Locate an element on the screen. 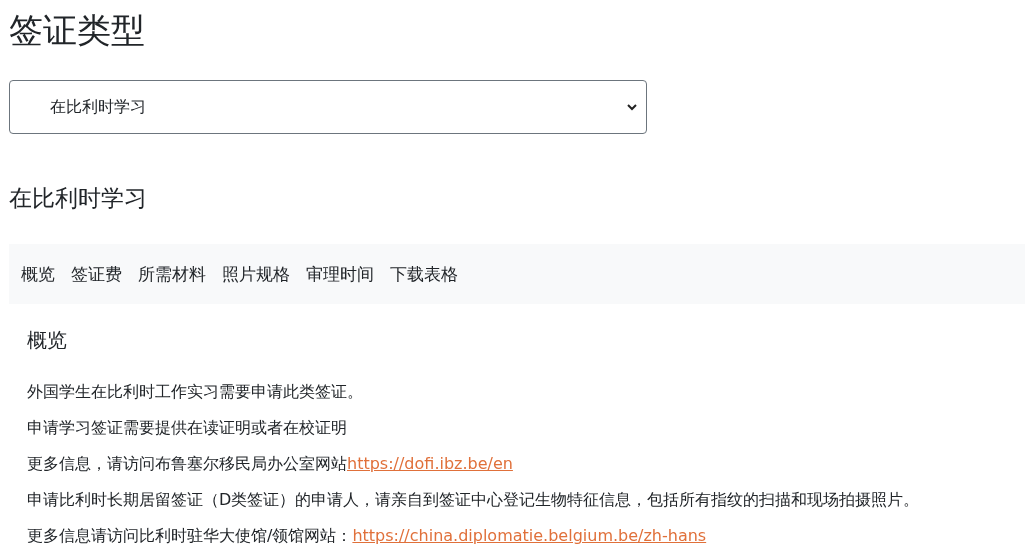 The height and width of the screenshot is (548, 1025). chevron-down-icon is located at coordinates (632, 107).